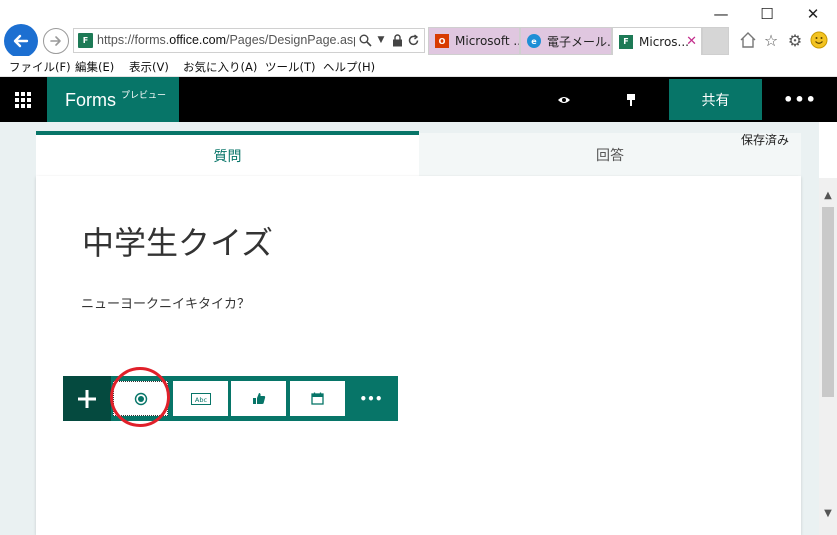  I want to click on preview-badge: プレビュー, so click(144, 96).